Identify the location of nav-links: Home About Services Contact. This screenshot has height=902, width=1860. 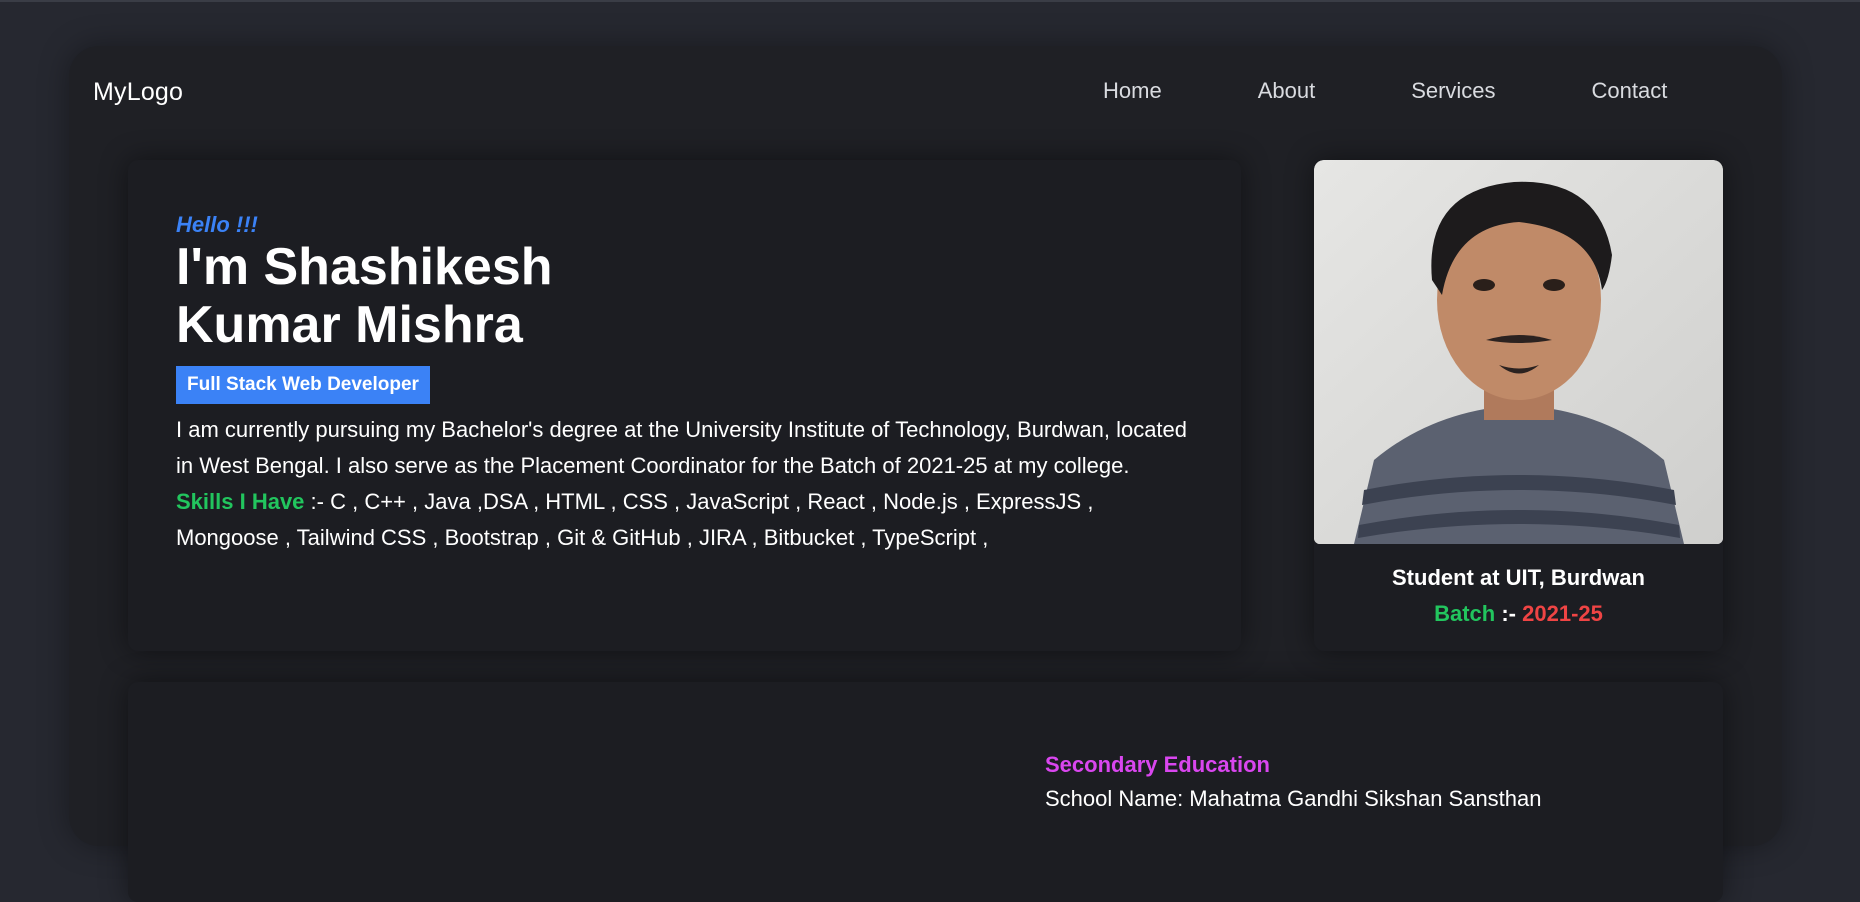
(1385, 91).